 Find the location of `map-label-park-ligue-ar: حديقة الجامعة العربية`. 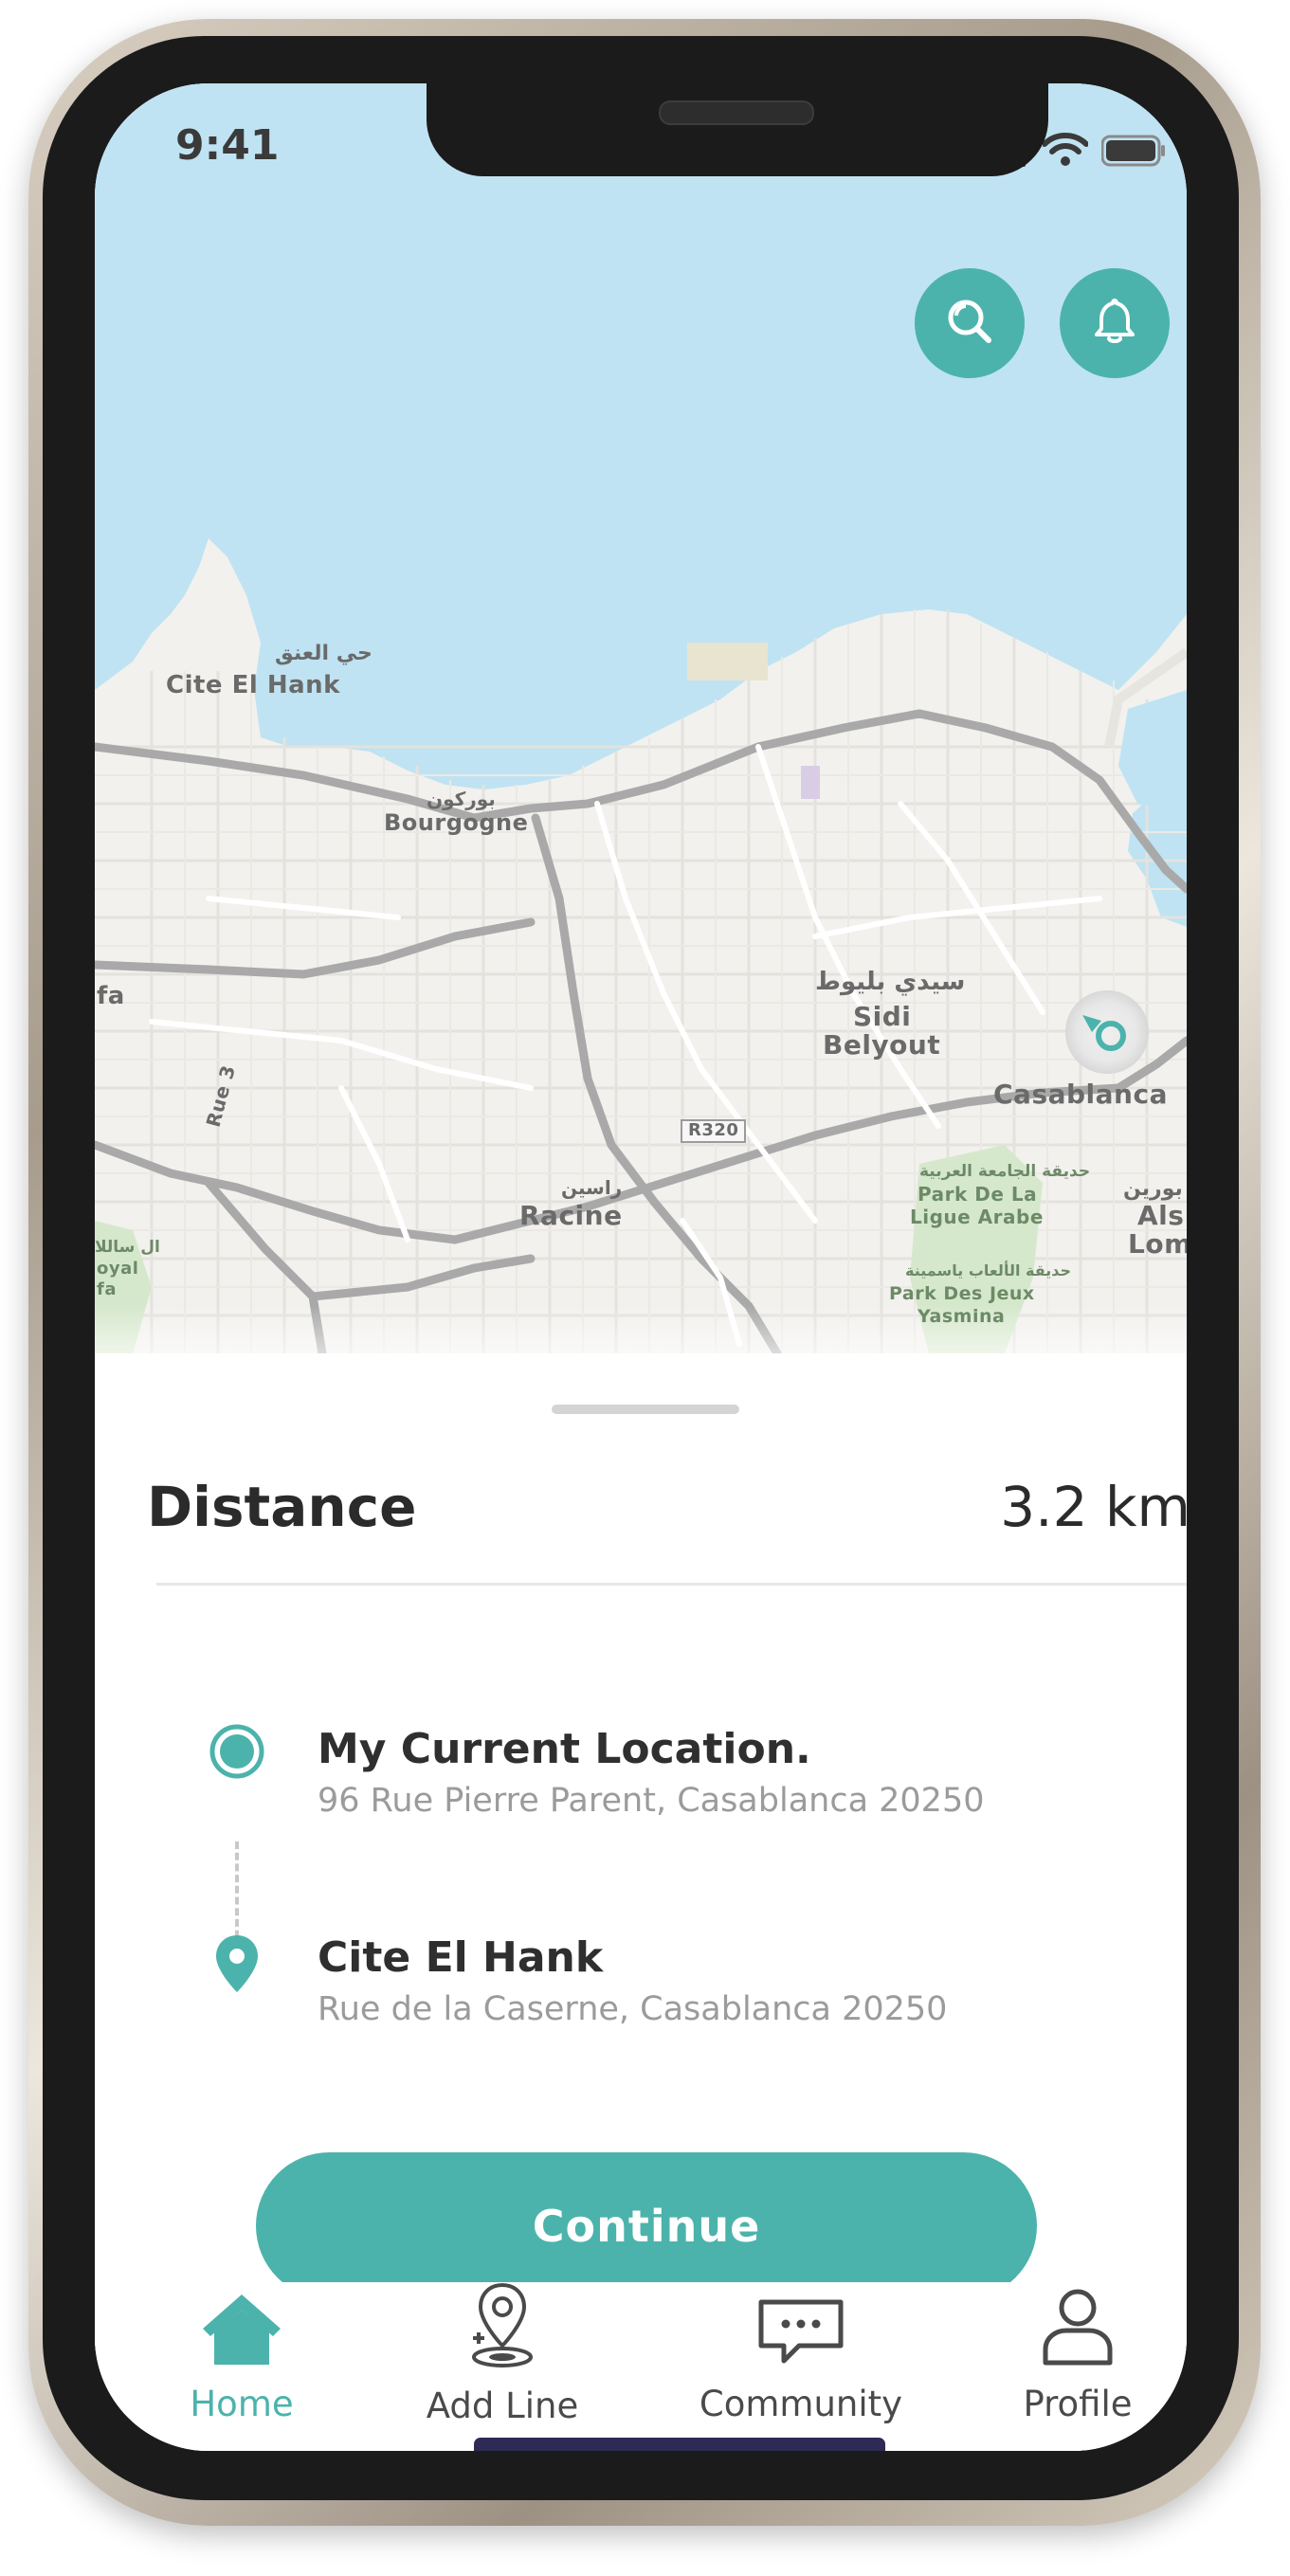

map-label-park-ligue-ar: حديقة الجامعة العربية is located at coordinates (1005, 1171).